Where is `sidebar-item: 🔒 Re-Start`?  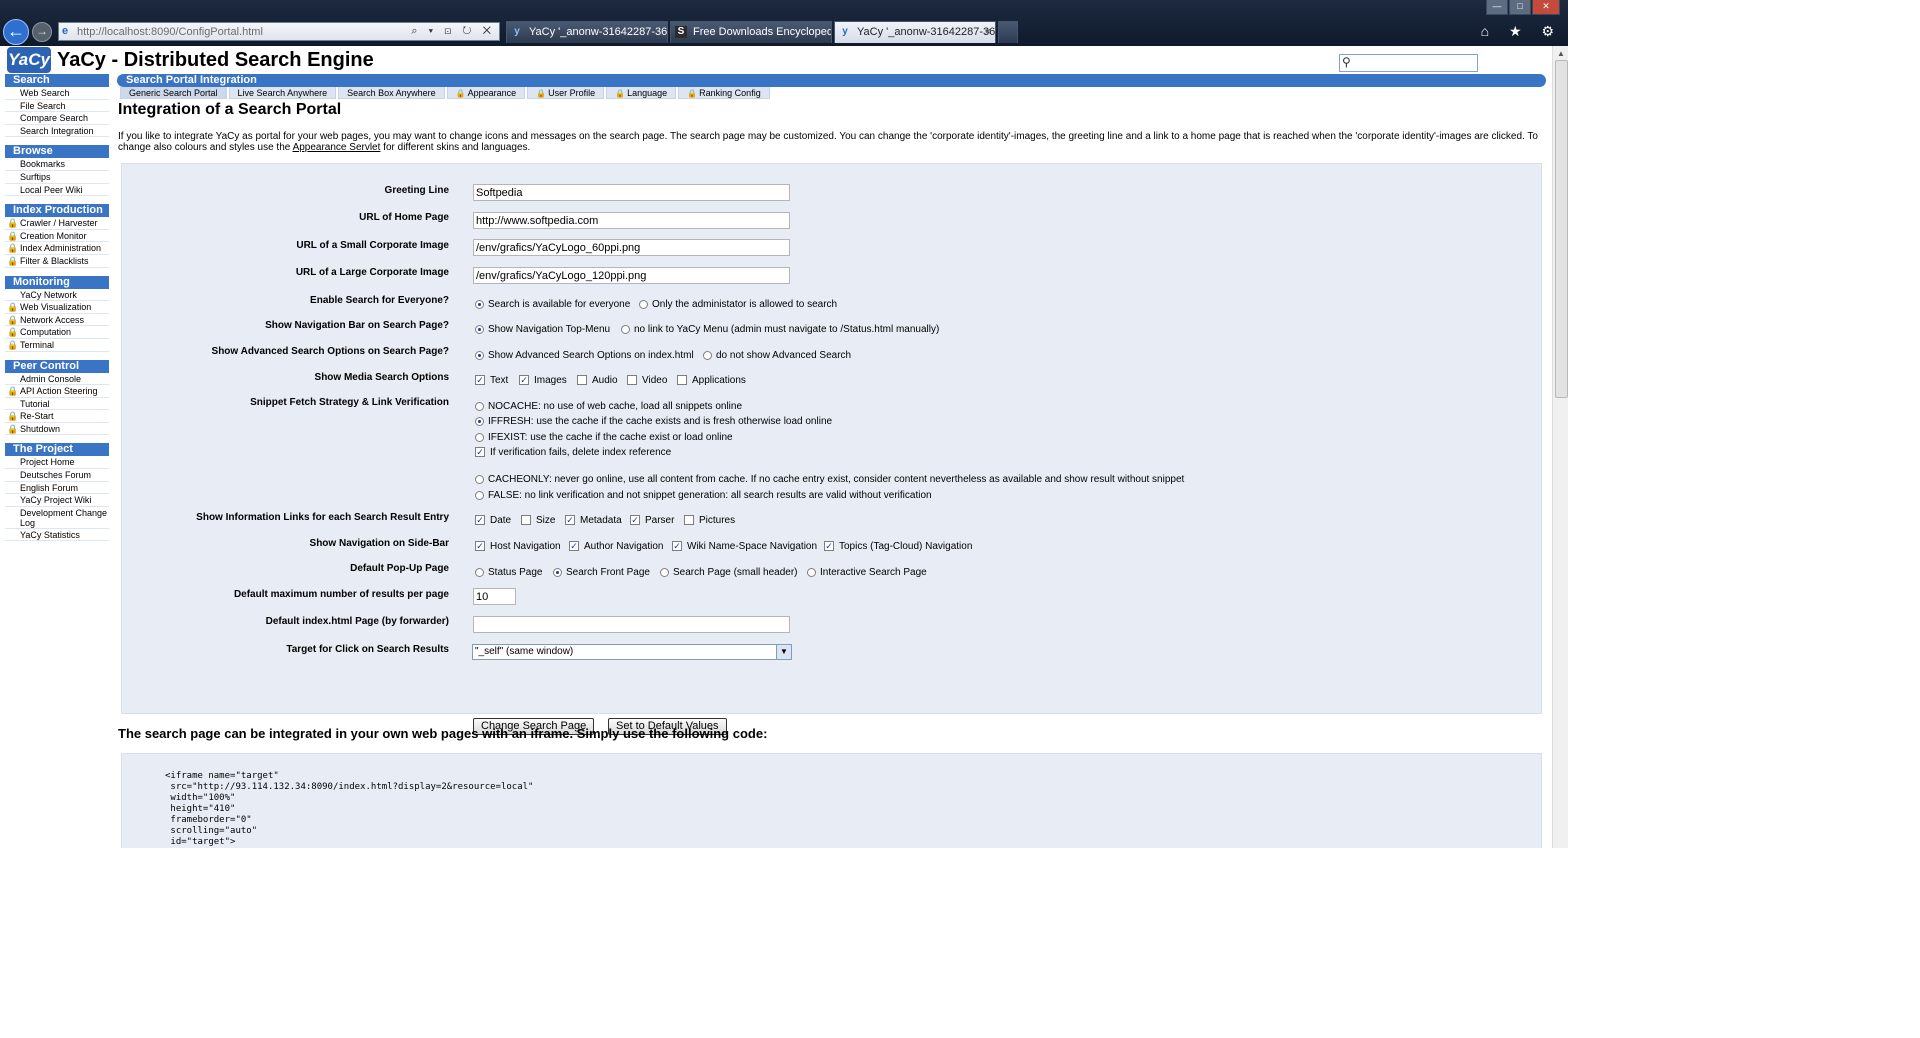
sidebar-item: 🔒 Re-Start is located at coordinates (57, 416).